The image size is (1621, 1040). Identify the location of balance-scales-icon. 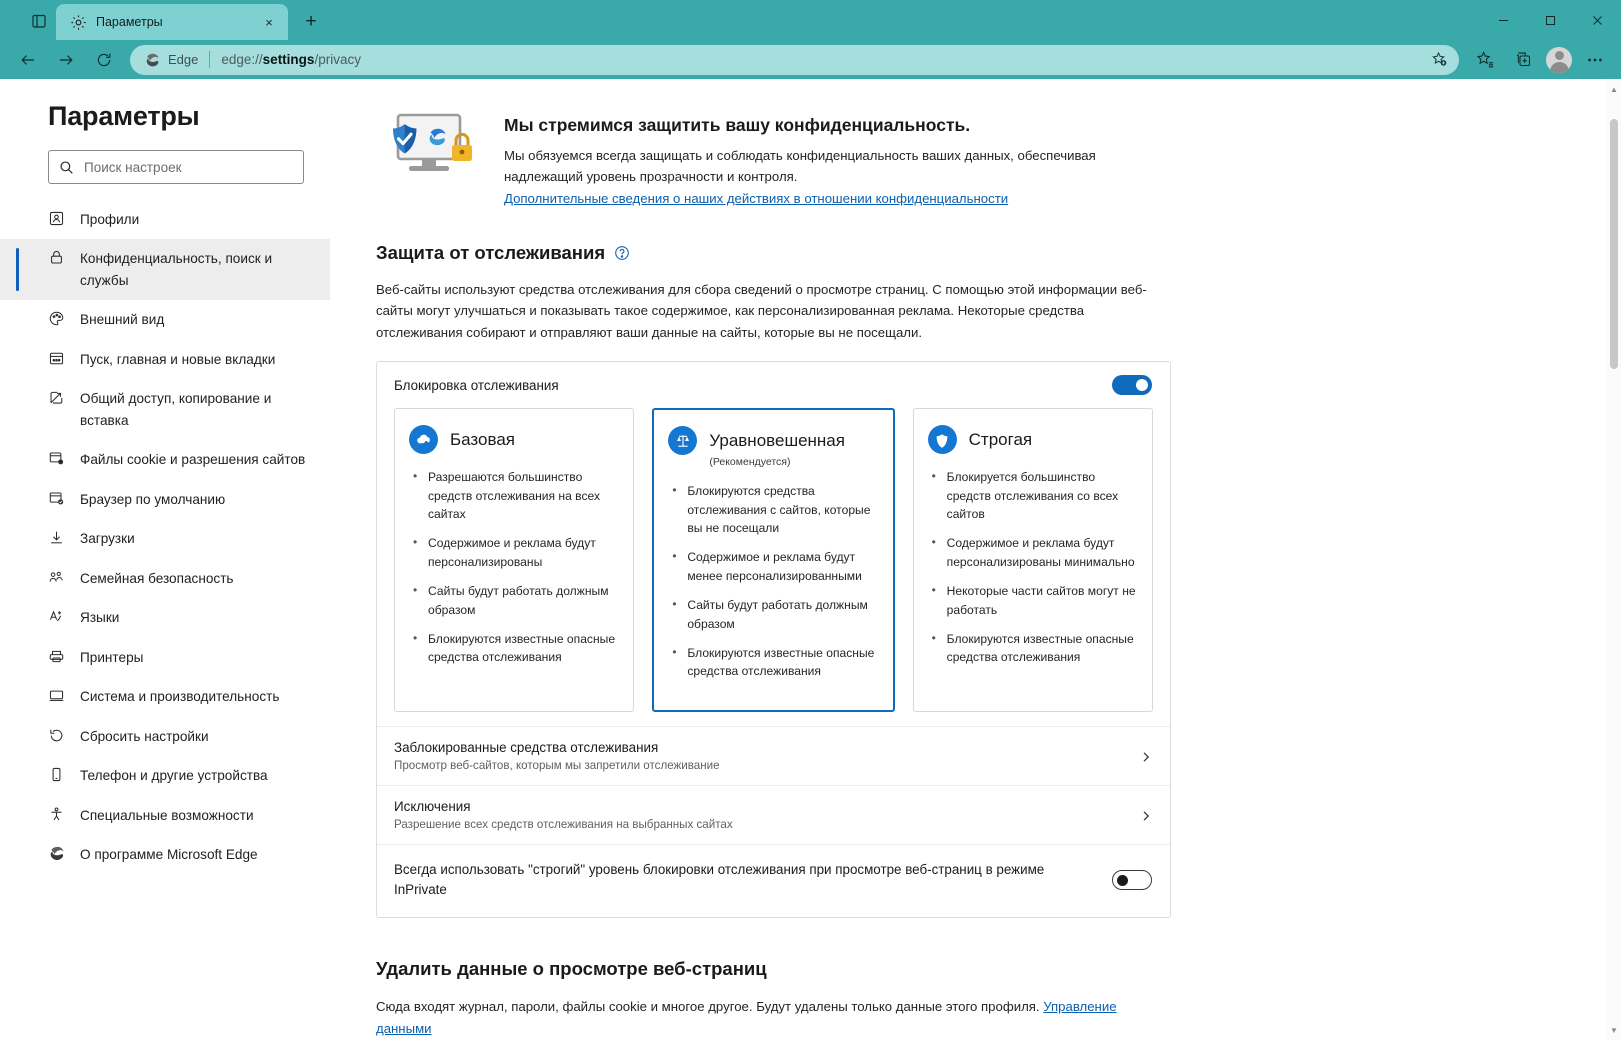
(683, 441).